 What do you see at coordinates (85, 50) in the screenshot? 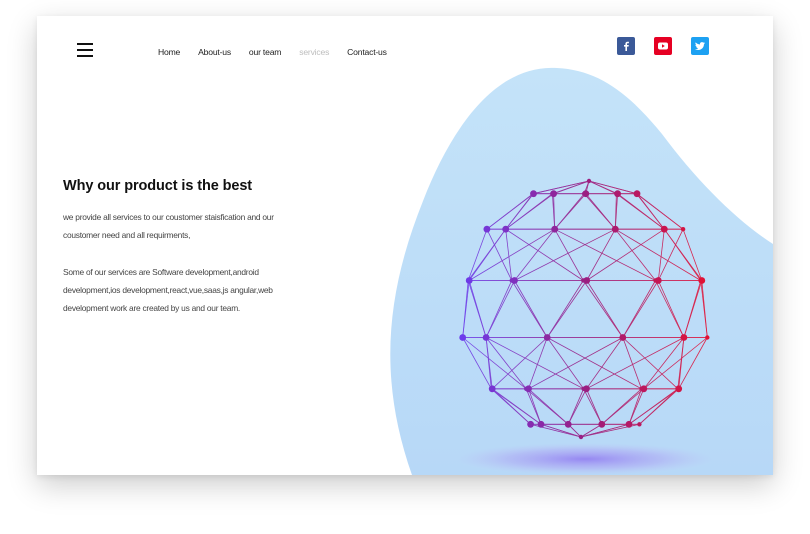
I see `hamburger-menu-icon` at bounding box center [85, 50].